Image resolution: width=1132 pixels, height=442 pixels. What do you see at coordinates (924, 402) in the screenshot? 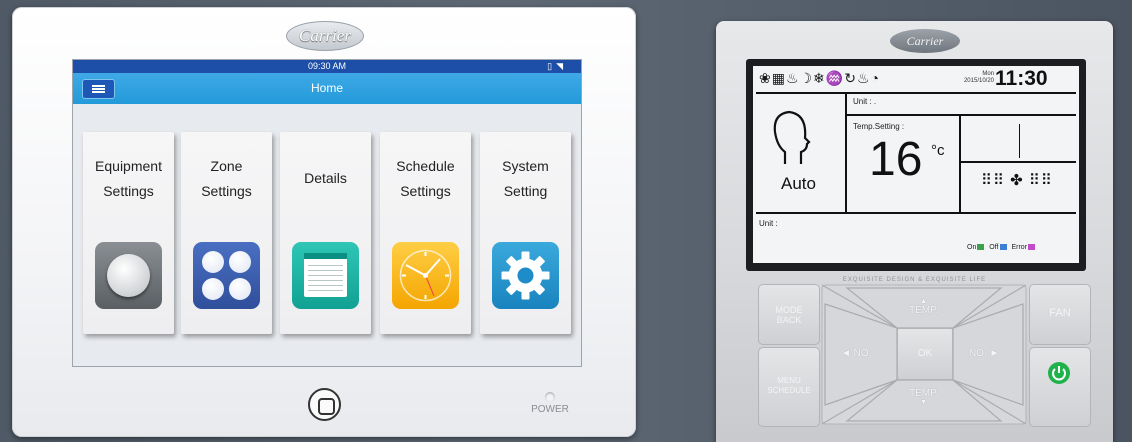
I see `down-arrow-icon: ▼` at bounding box center [924, 402].